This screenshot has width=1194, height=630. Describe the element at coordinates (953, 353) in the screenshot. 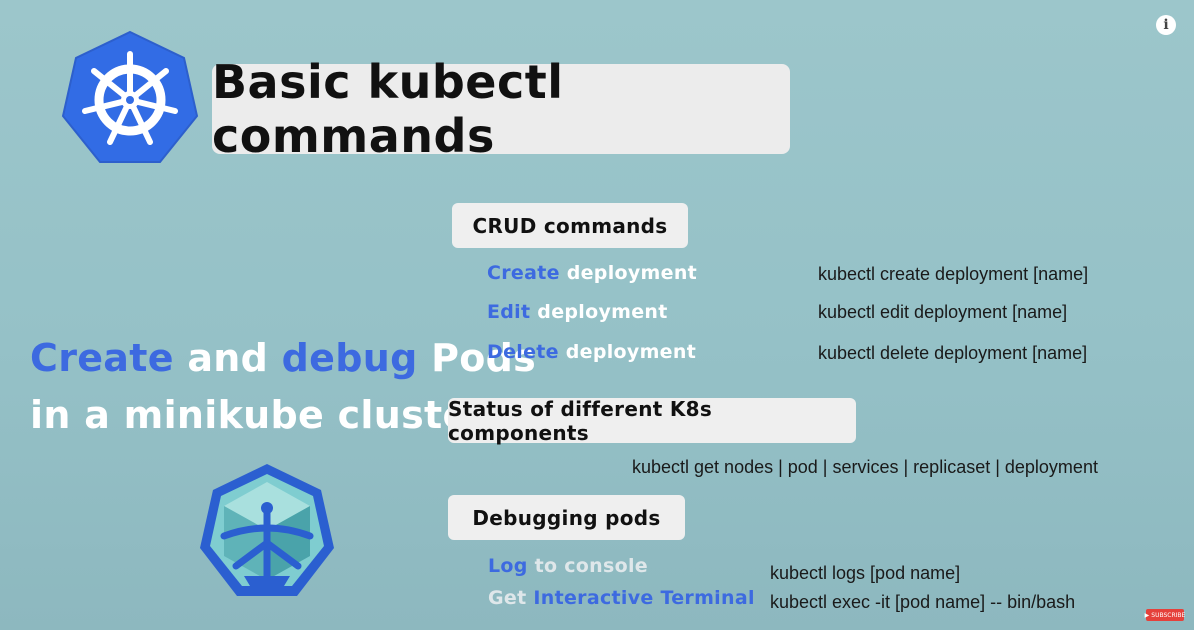

I see `crud-command-delete: kubectl delete deployment [name]` at that location.